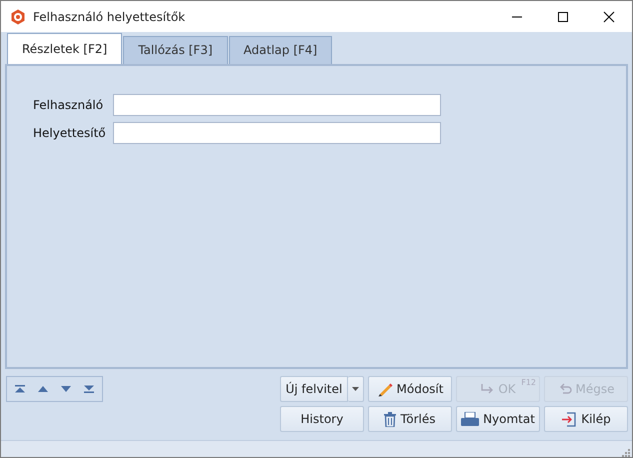  What do you see at coordinates (487, 389) in the screenshot?
I see `enter-icon` at bounding box center [487, 389].